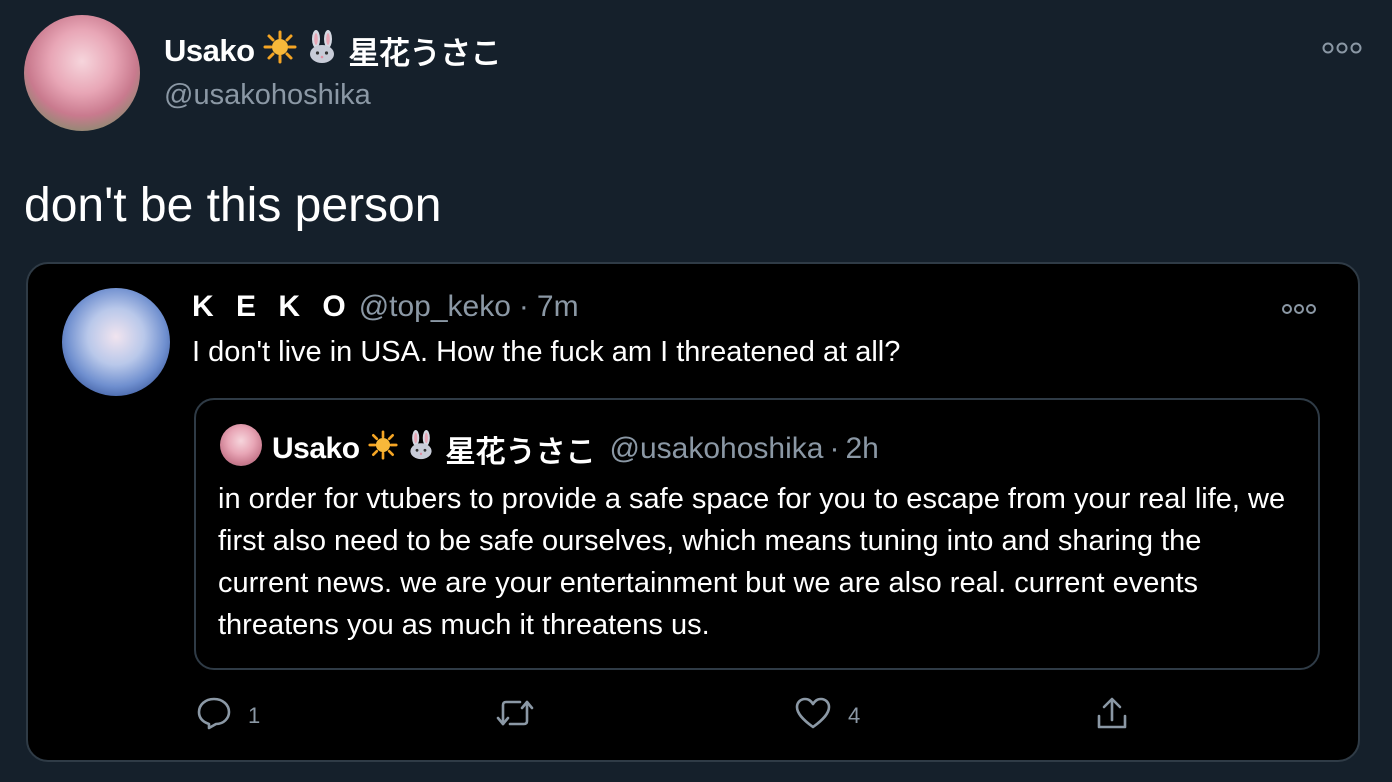  I want to click on quoted-author-row: K E K O @top_keko · 7m, so click(385, 307).